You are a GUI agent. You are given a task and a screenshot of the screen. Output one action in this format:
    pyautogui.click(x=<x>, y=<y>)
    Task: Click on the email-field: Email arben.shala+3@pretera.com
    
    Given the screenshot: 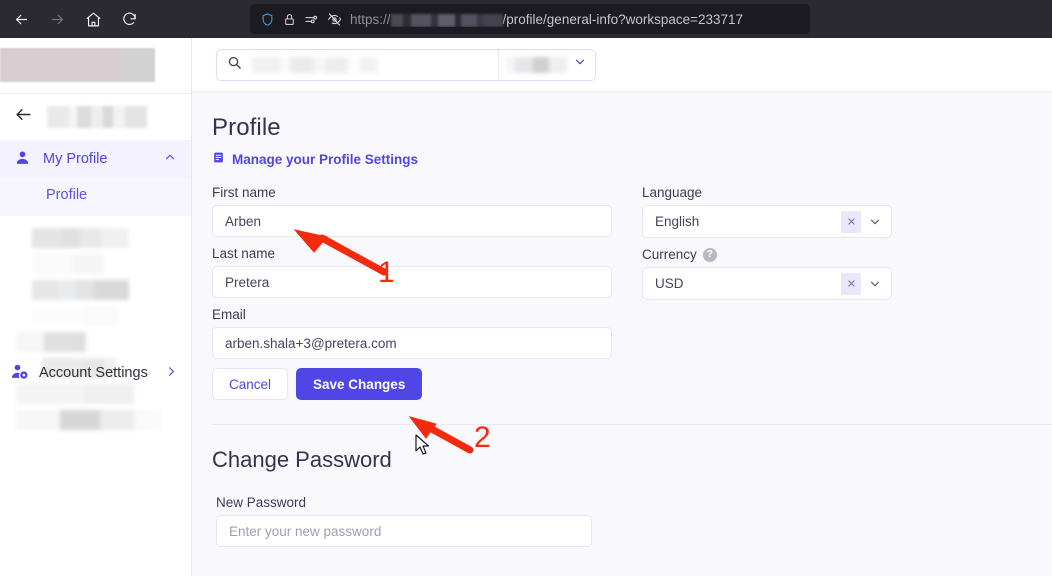 What is the action you would take?
    pyautogui.click(x=412, y=333)
    